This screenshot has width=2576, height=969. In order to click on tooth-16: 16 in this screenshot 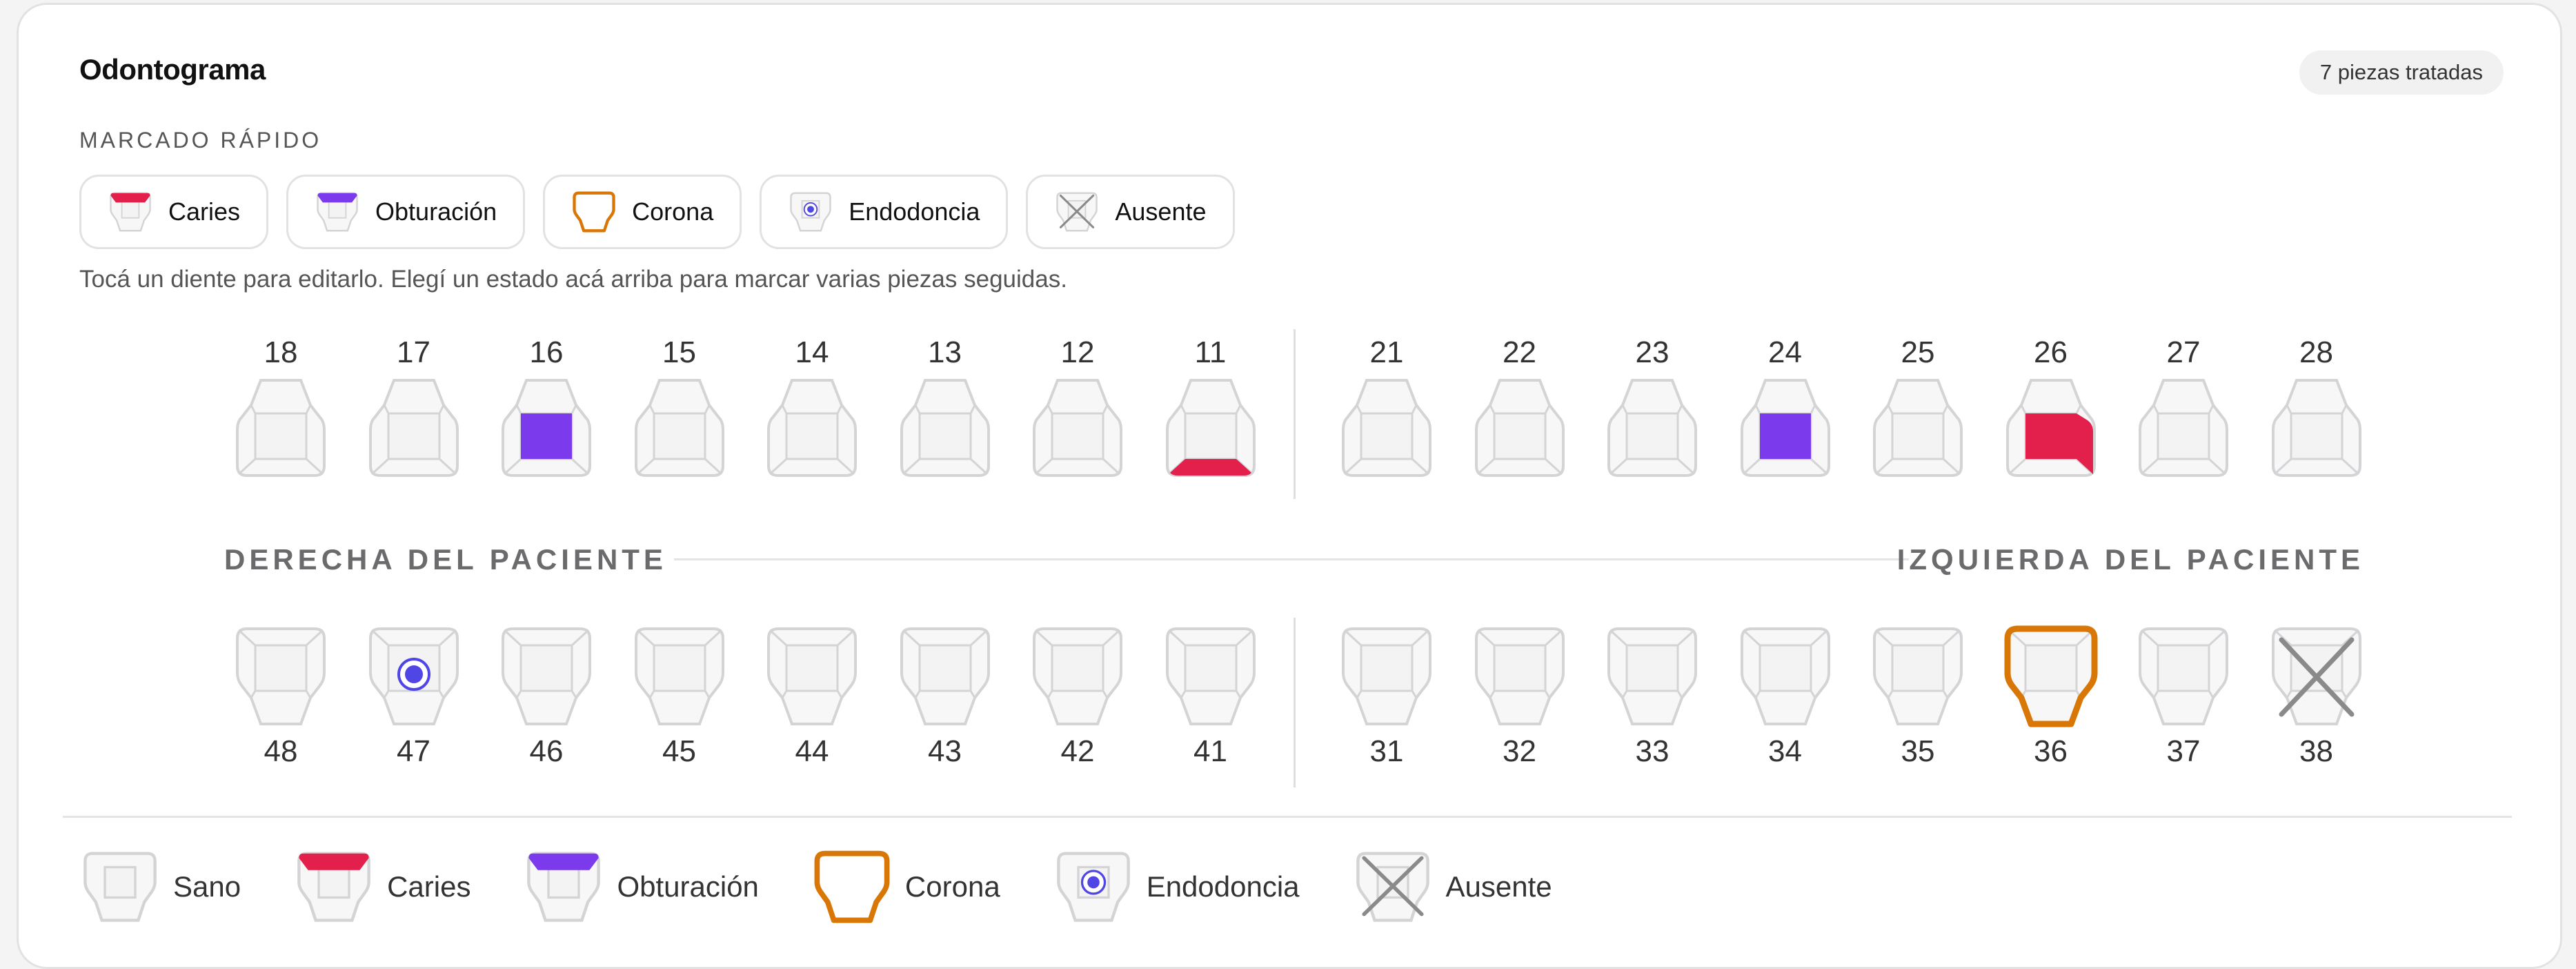, I will do `click(546, 409)`.